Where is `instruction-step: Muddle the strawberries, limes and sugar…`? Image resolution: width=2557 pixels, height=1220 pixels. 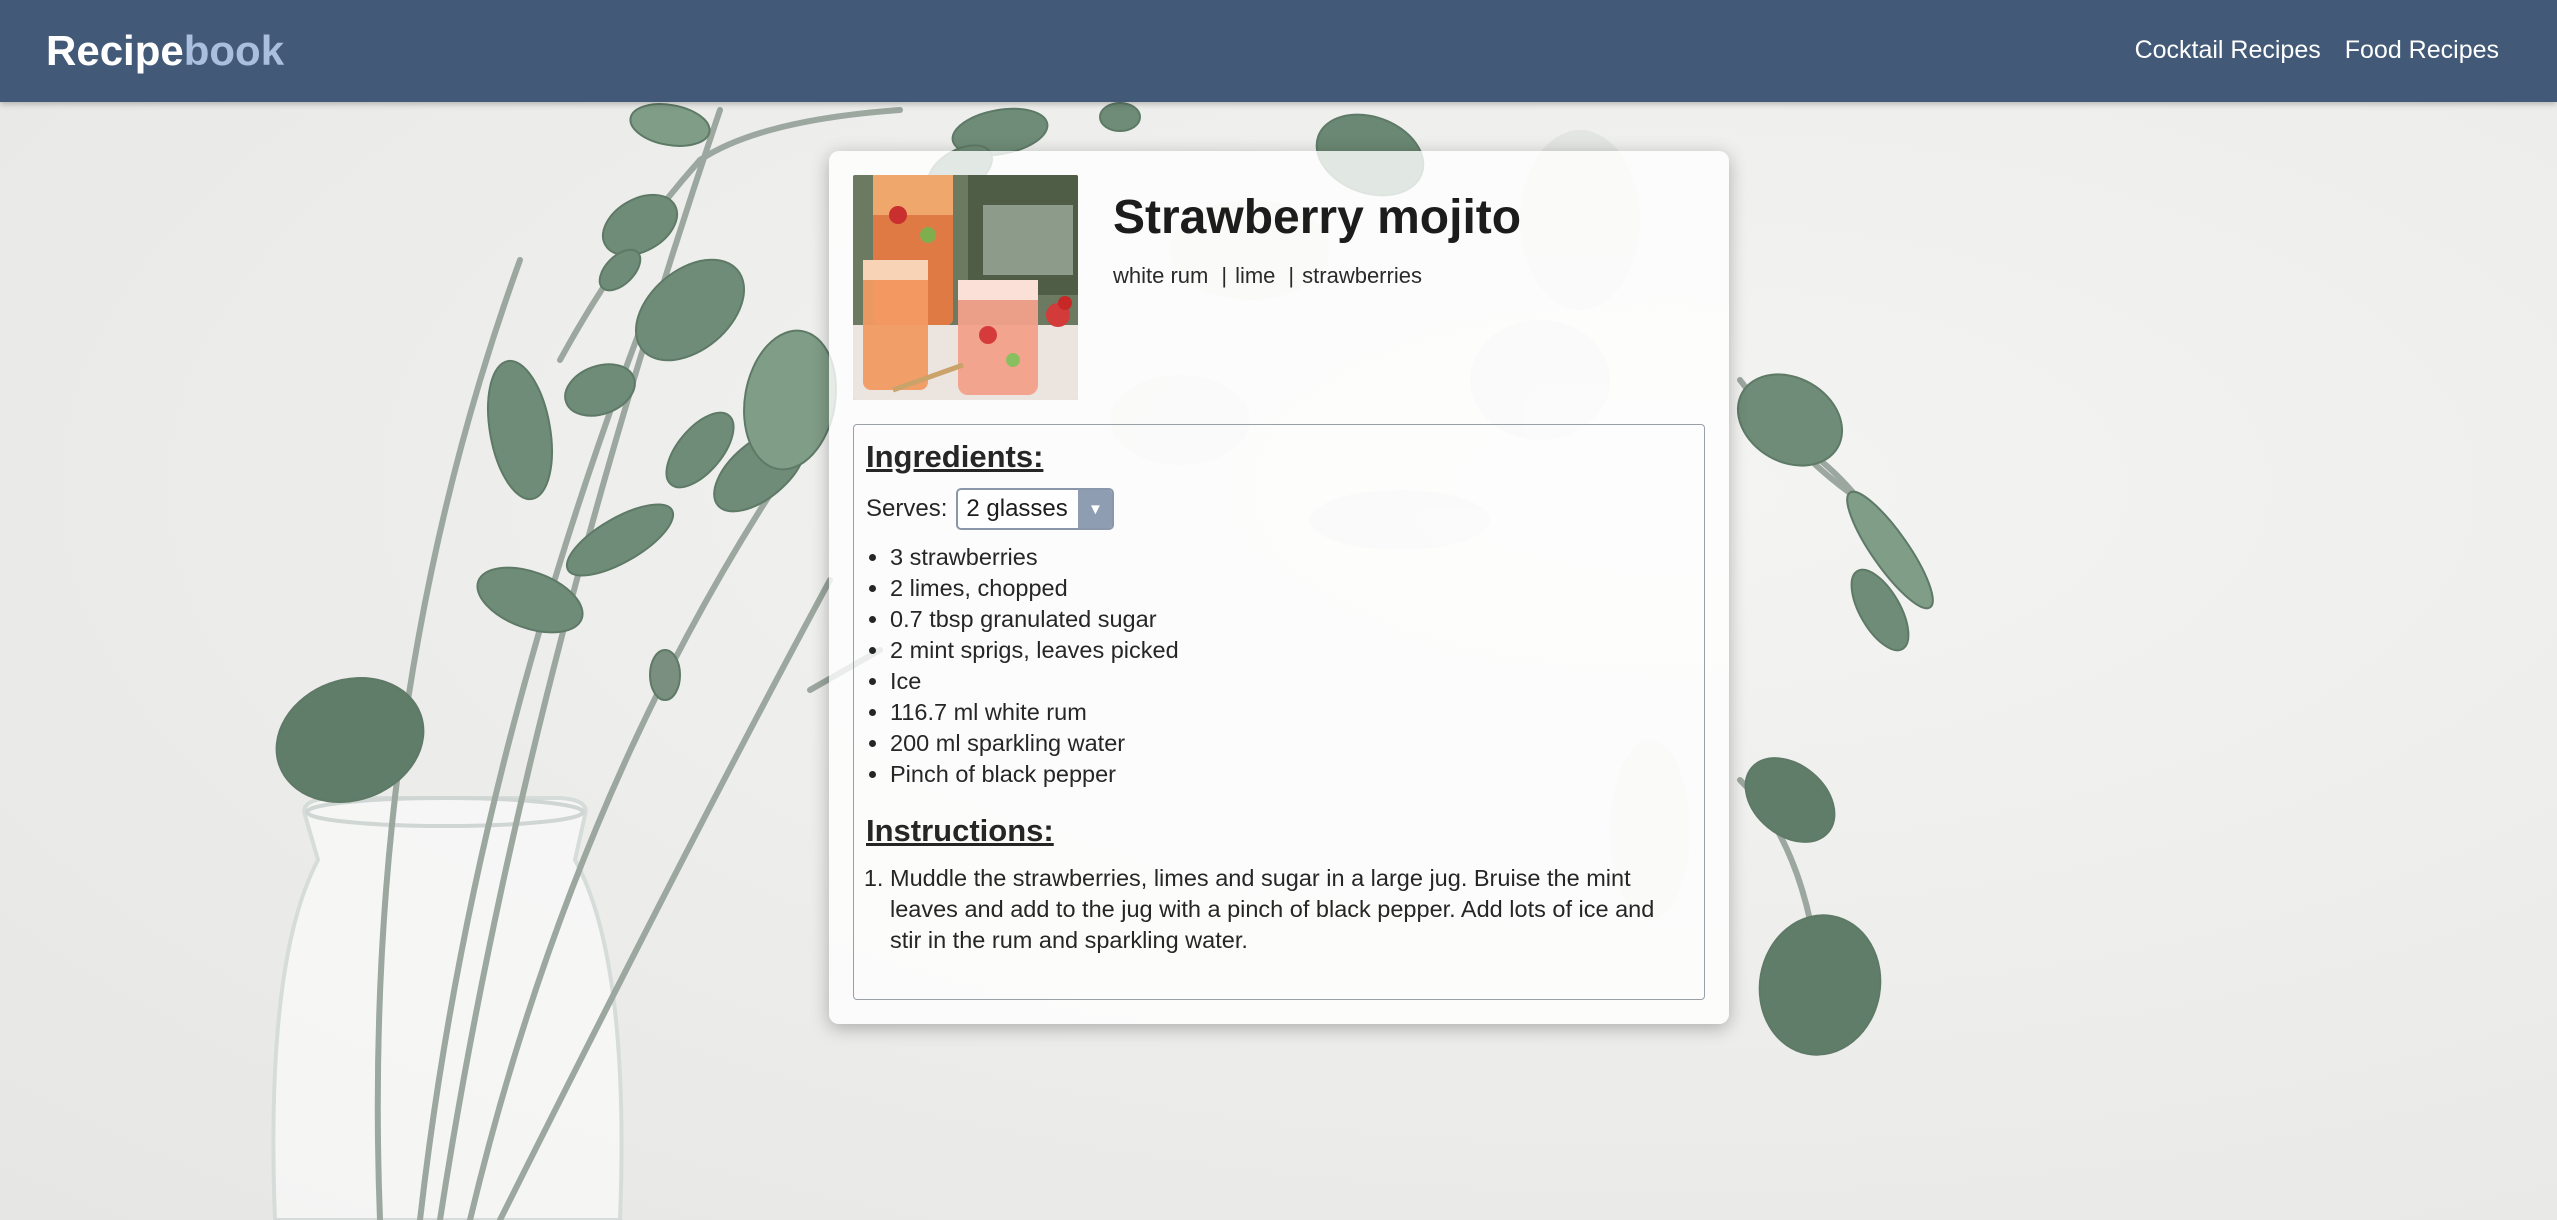
instruction-step: Muddle the strawberries, limes and sugar… is located at coordinates (1291, 909).